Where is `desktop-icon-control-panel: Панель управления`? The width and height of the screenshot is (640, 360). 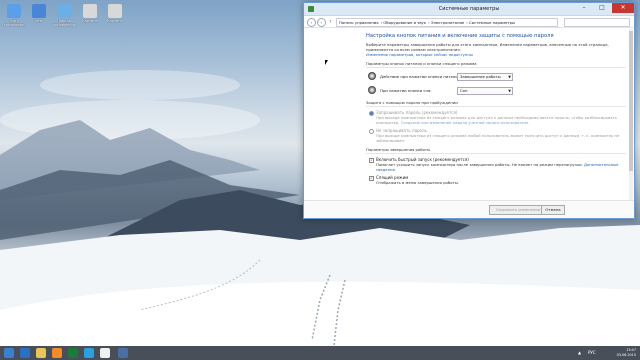 desktop-icon-control-panel: Панель управления is located at coordinates (64, 15).